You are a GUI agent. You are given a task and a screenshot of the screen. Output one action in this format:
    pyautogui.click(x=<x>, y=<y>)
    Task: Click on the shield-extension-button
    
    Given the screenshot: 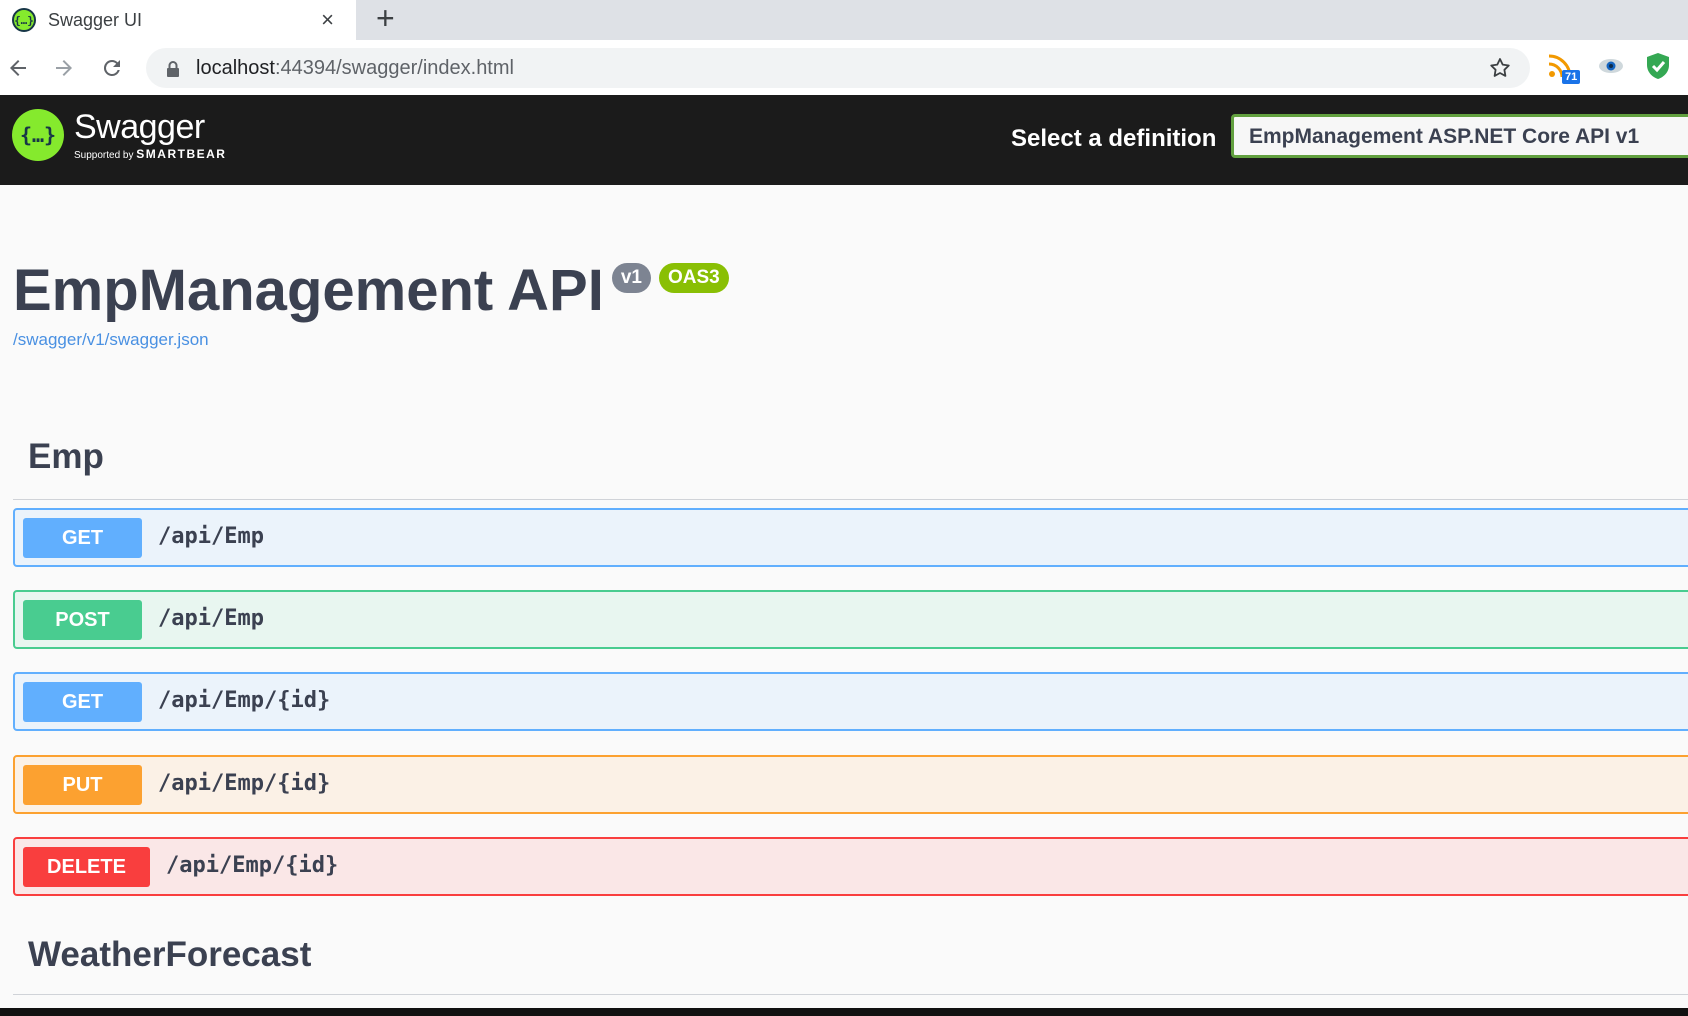 What is the action you would take?
    pyautogui.click(x=1662, y=69)
    